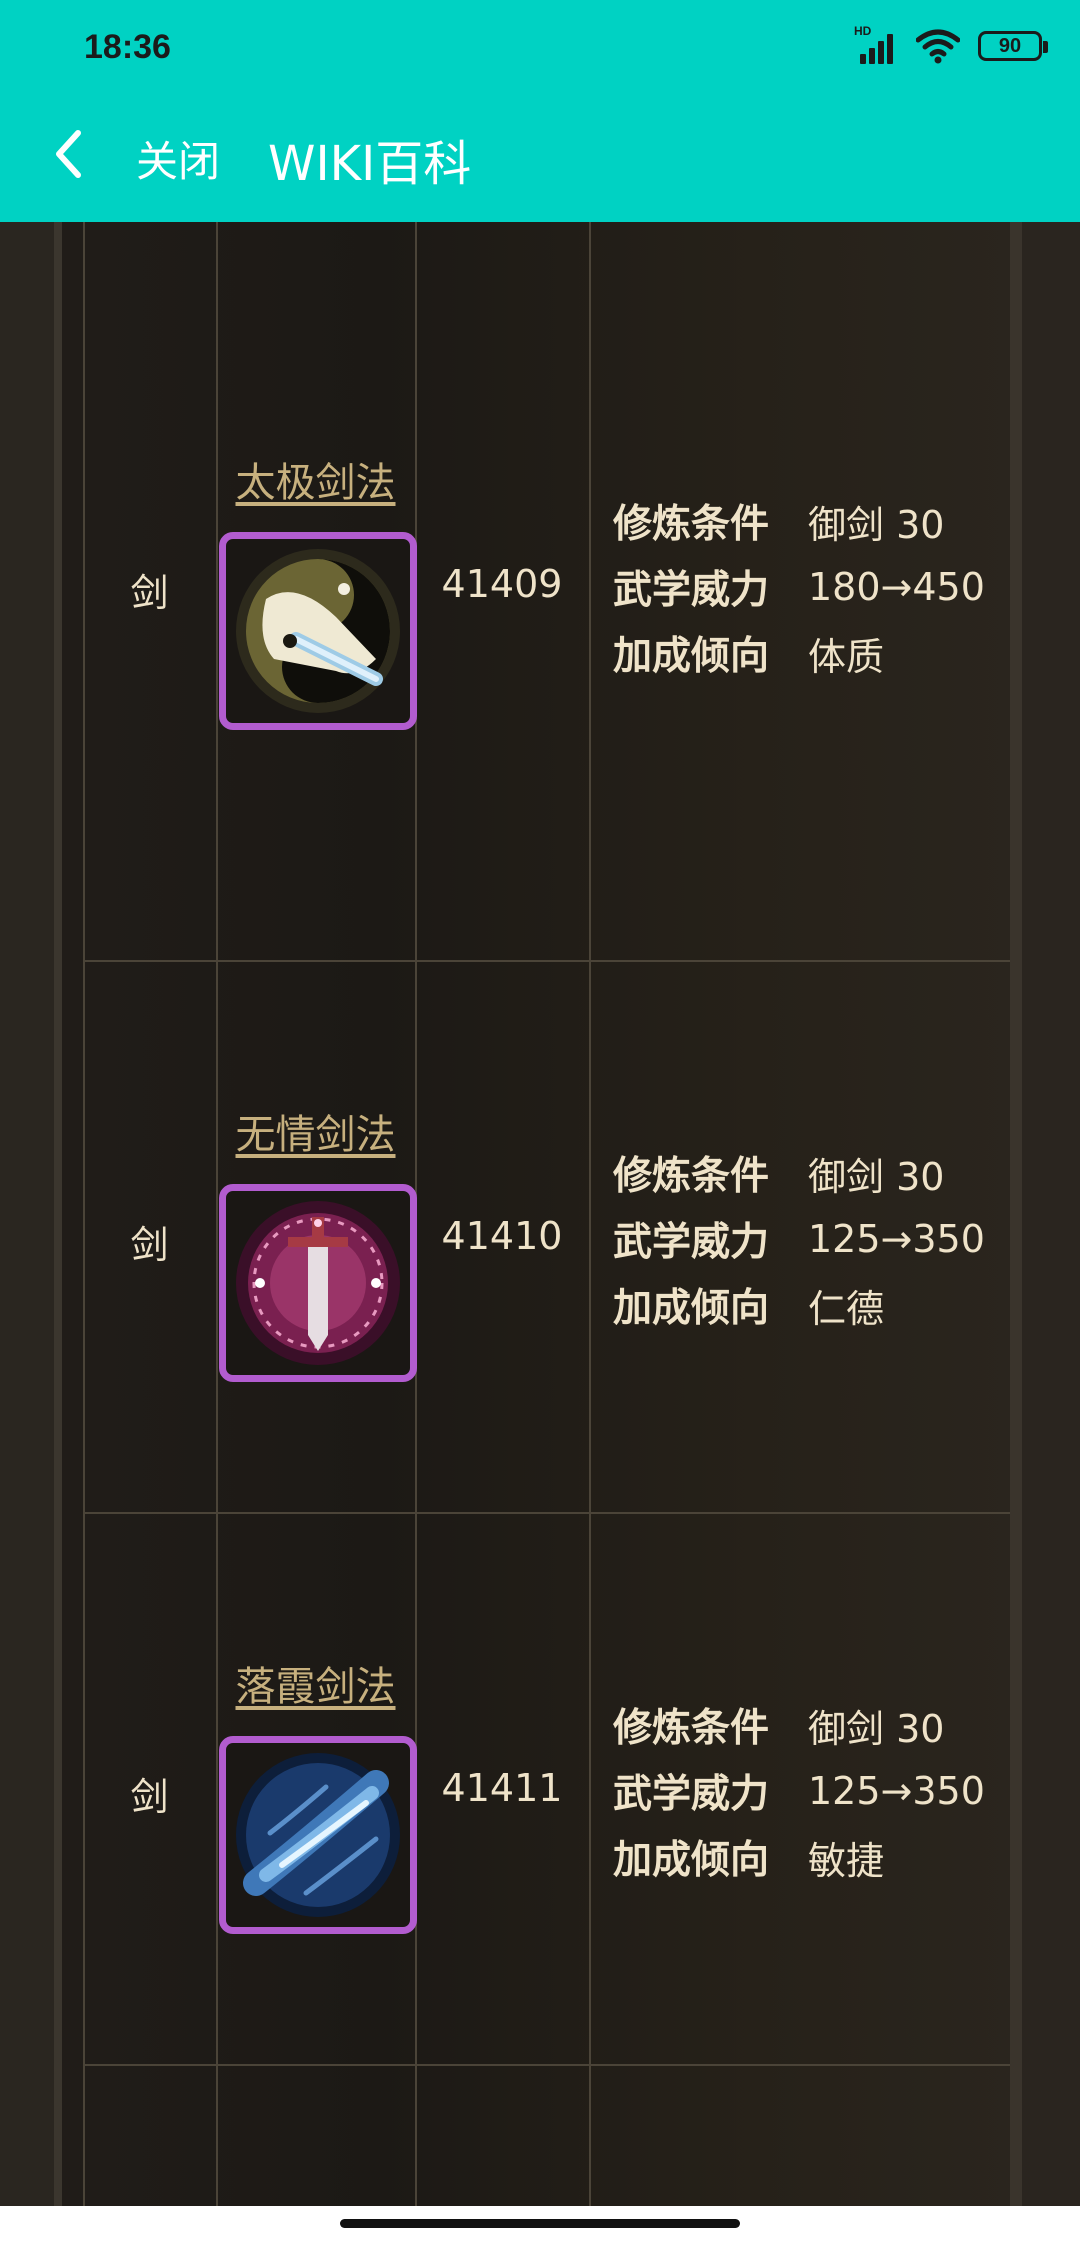  I want to click on skill-attributes: 修炼条件 御剑 30 武学威力 180→450 加成倾向 体质, so click(811, 587).